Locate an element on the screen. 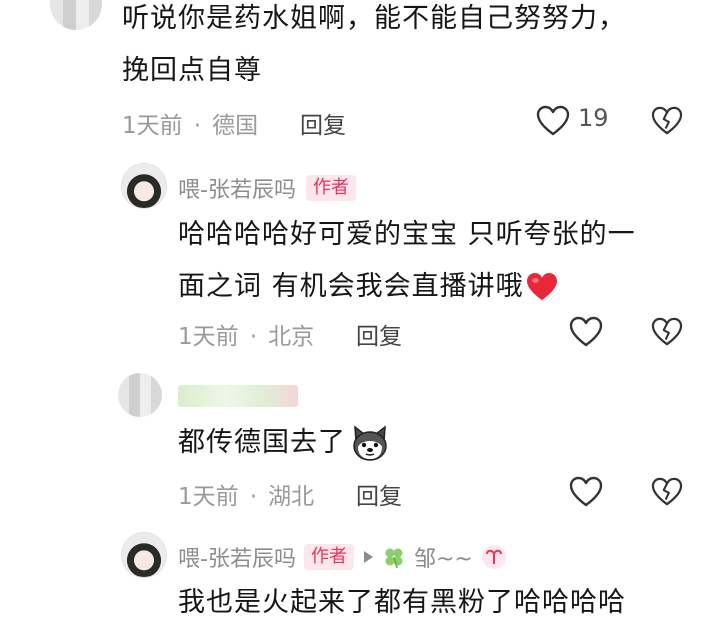  husky-emoji is located at coordinates (370, 442).